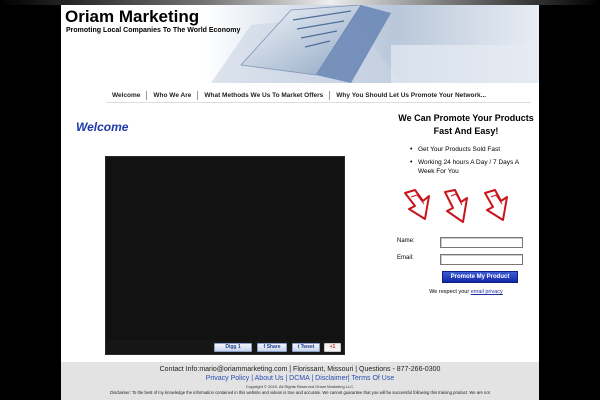 The height and width of the screenshot is (400, 600). I want to click on tweet-label: Tweet, so click(307, 347).